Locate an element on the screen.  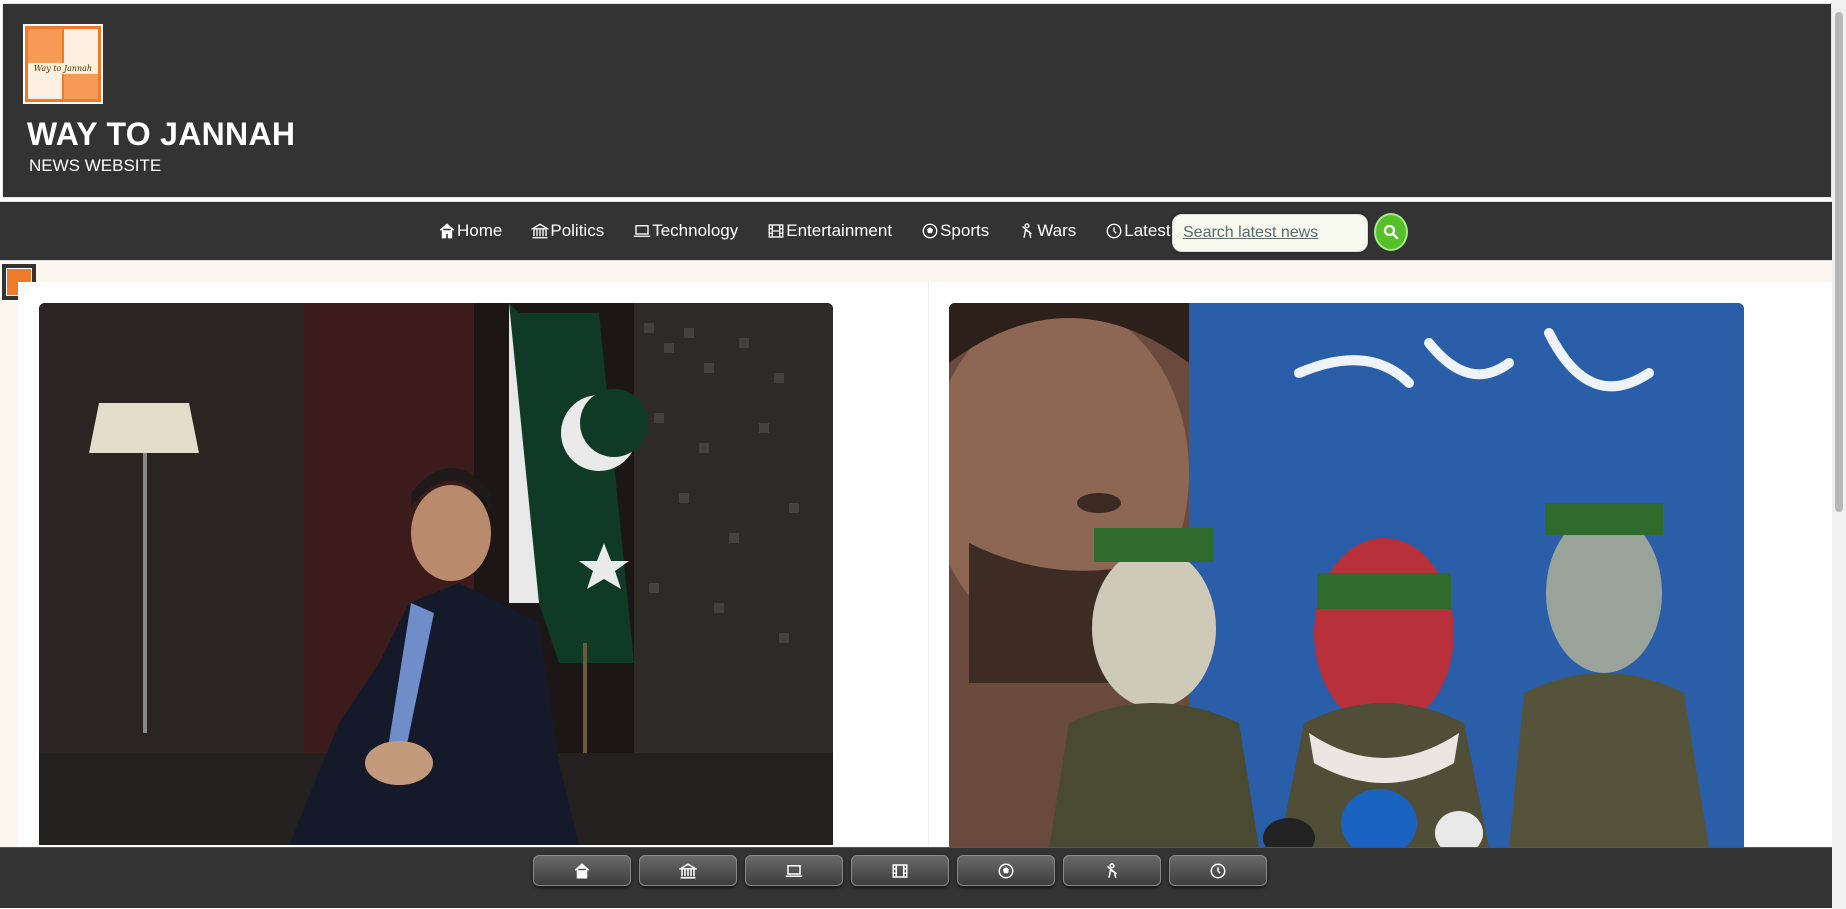
bottom-nav is located at coordinates (916, 877).